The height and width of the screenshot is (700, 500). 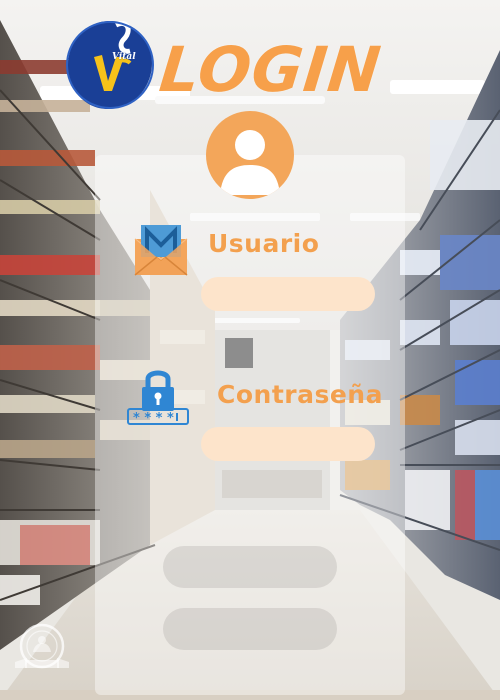 What do you see at coordinates (158, 396) in the screenshot?
I see `padlock-password-icon: * * * *` at bounding box center [158, 396].